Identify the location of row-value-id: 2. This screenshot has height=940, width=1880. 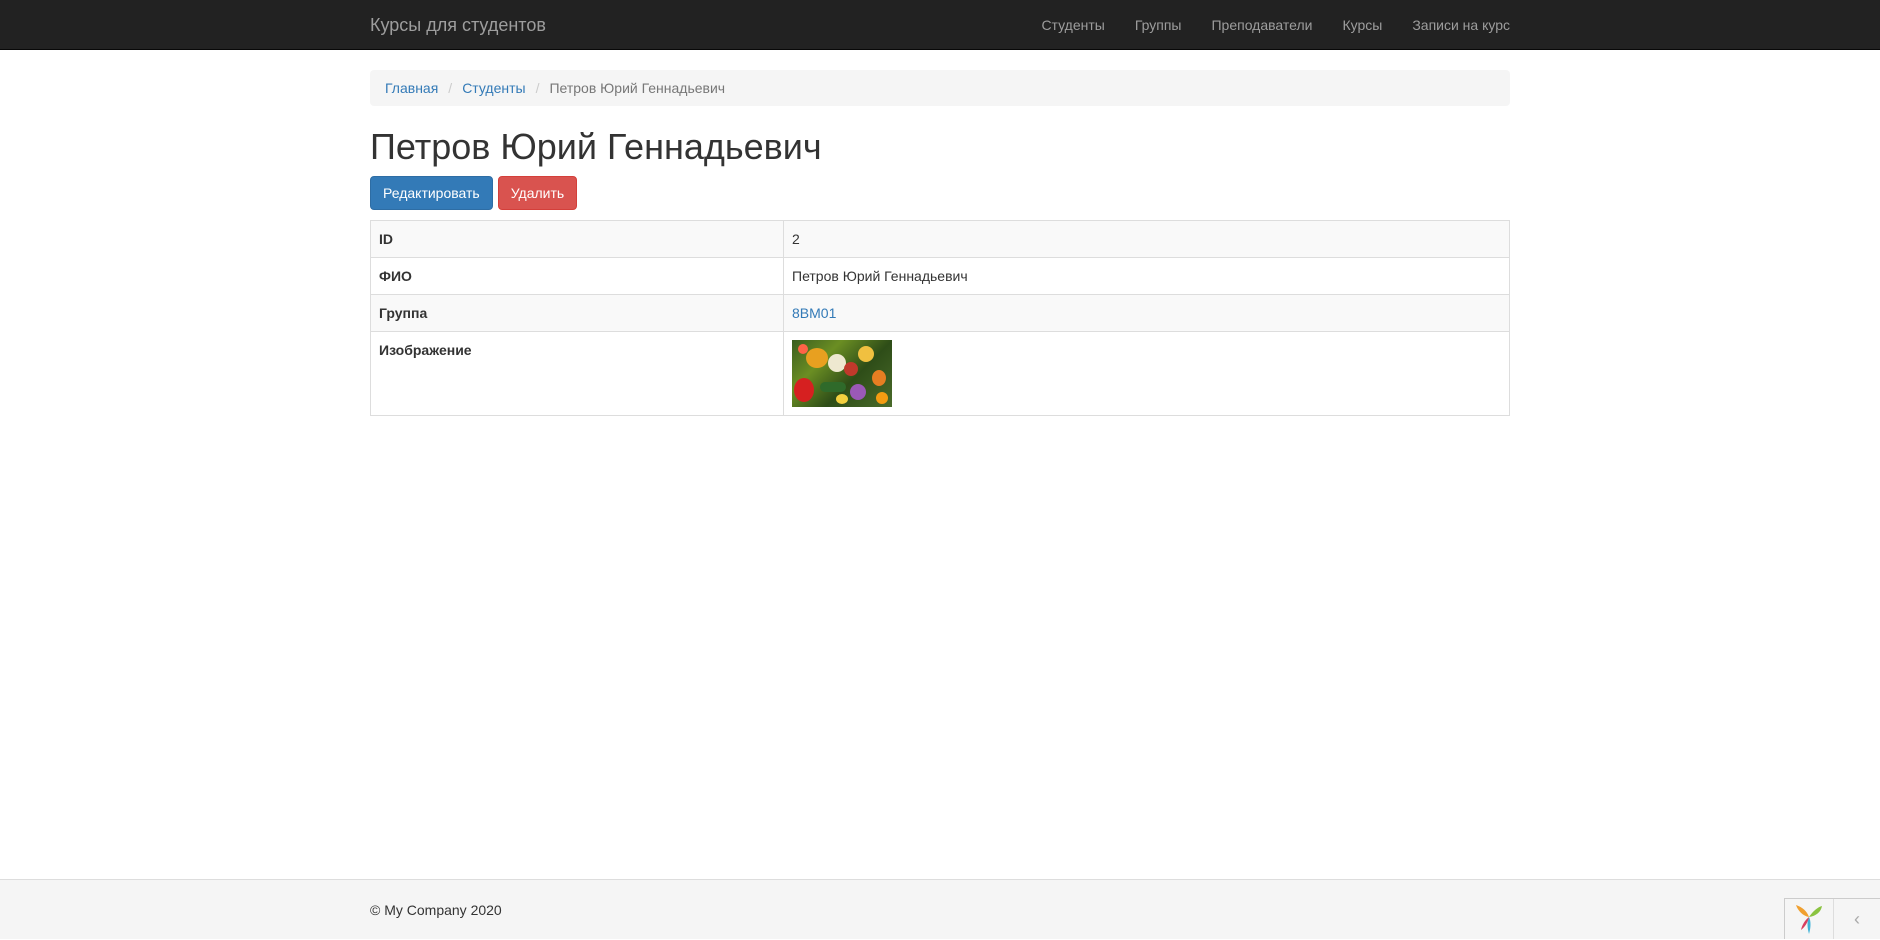
(1146, 239).